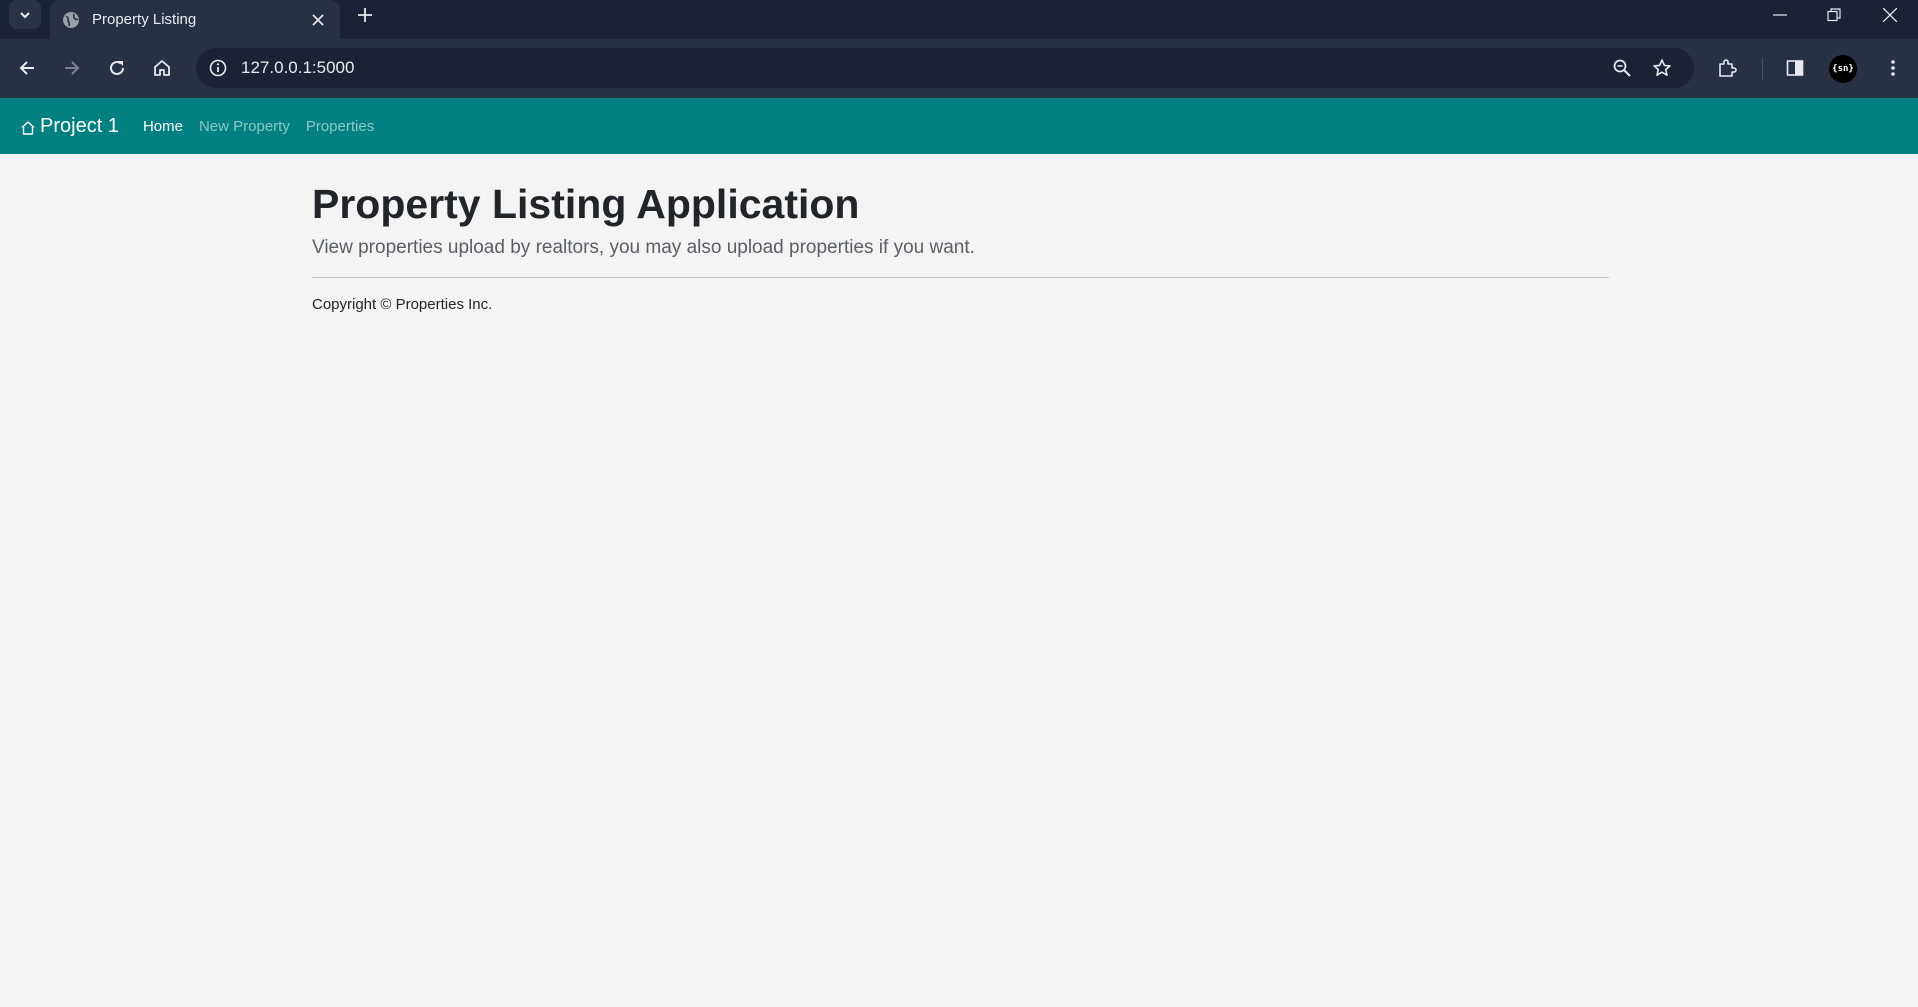 This screenshot has width=1918, height=1007. I want to click on house-icon, so click(28, 127).